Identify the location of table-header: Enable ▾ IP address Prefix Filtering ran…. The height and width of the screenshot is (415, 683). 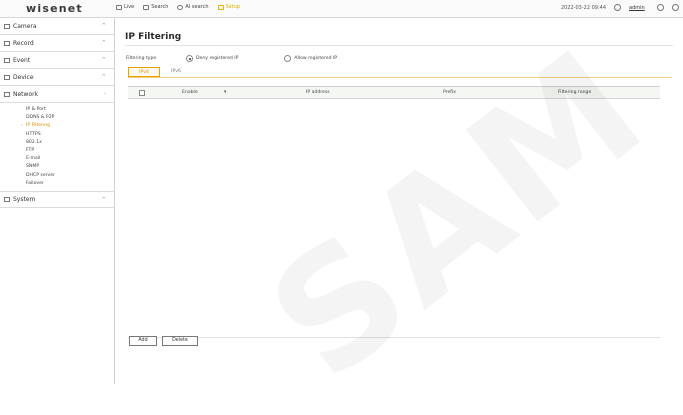
(394, 93).